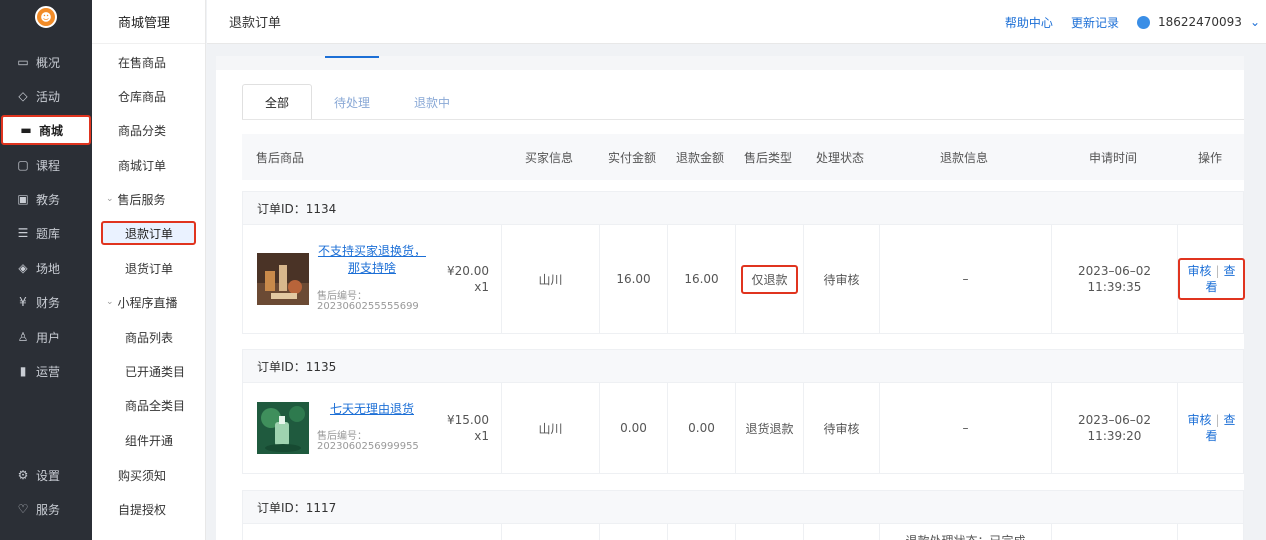 This screenshot has width=1266, height=540. Describe the element at coordinates (352, 102) in the screenshot. I see `tab-pending: 待处理` at that location.